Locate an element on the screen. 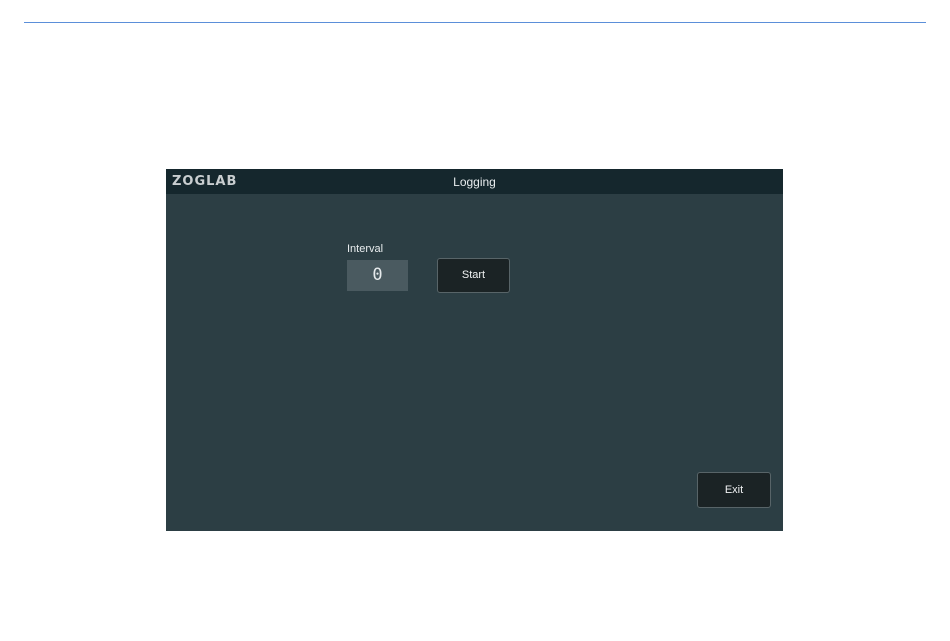  top-divider is located at coordinates (475, 22).